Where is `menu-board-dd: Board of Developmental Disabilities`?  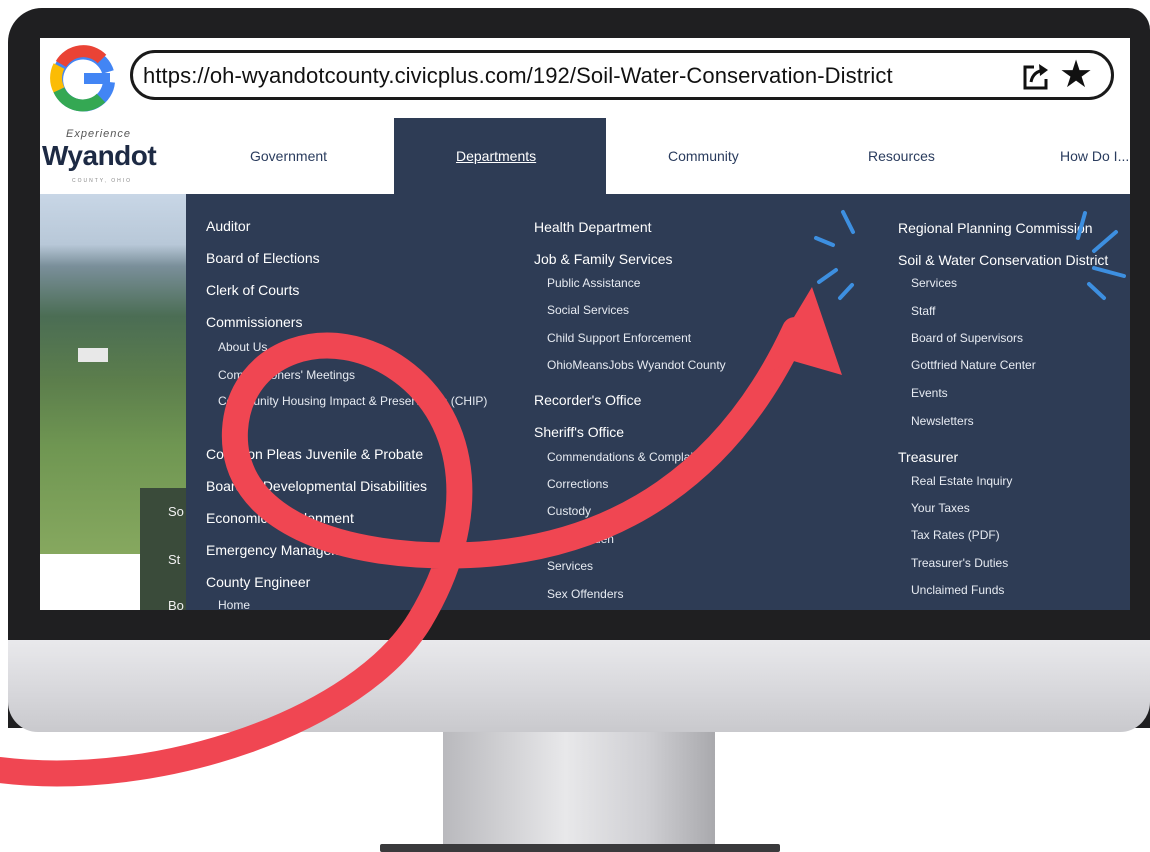 menu-board-dd: Board of Developmental Disabilities is located at coordinates (316, 486).